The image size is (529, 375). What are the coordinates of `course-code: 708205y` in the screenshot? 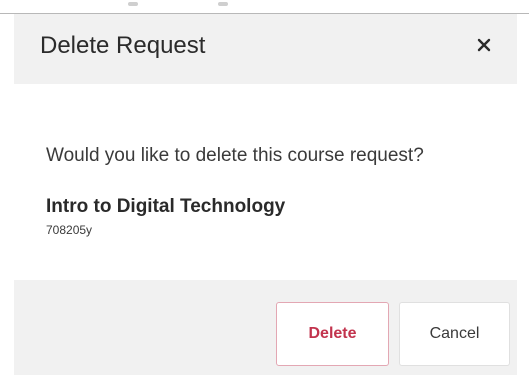 It's located at (69, 230).